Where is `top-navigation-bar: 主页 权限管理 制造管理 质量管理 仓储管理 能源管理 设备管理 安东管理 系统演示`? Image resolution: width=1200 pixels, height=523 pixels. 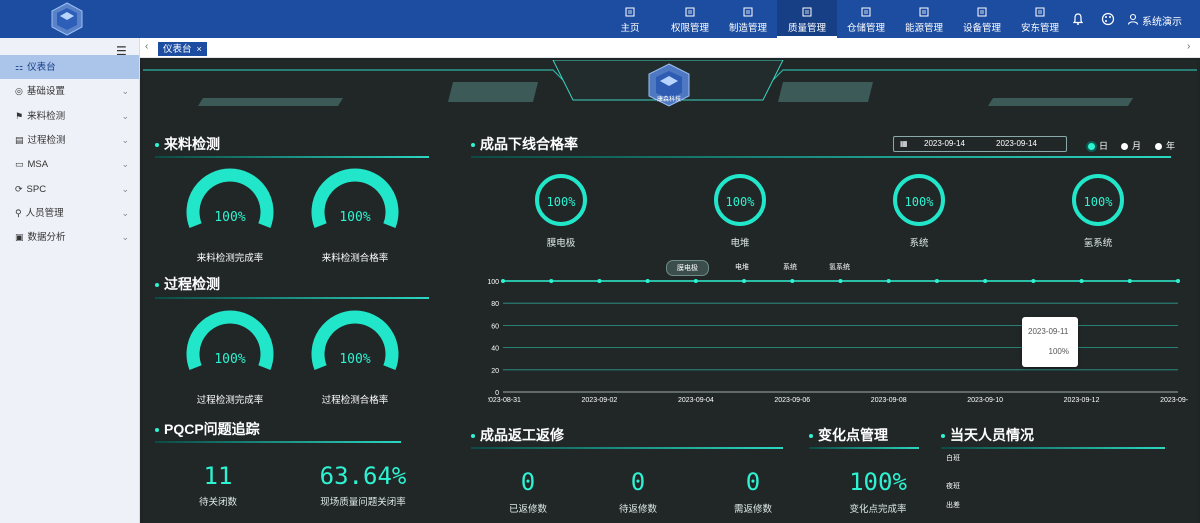 top-navigation-bar: 主页 权限管理 制造管理 质量管理 仓储管理 能源管理 设备管理 安东管理 系统演示 is located at coordinates (600, 19).